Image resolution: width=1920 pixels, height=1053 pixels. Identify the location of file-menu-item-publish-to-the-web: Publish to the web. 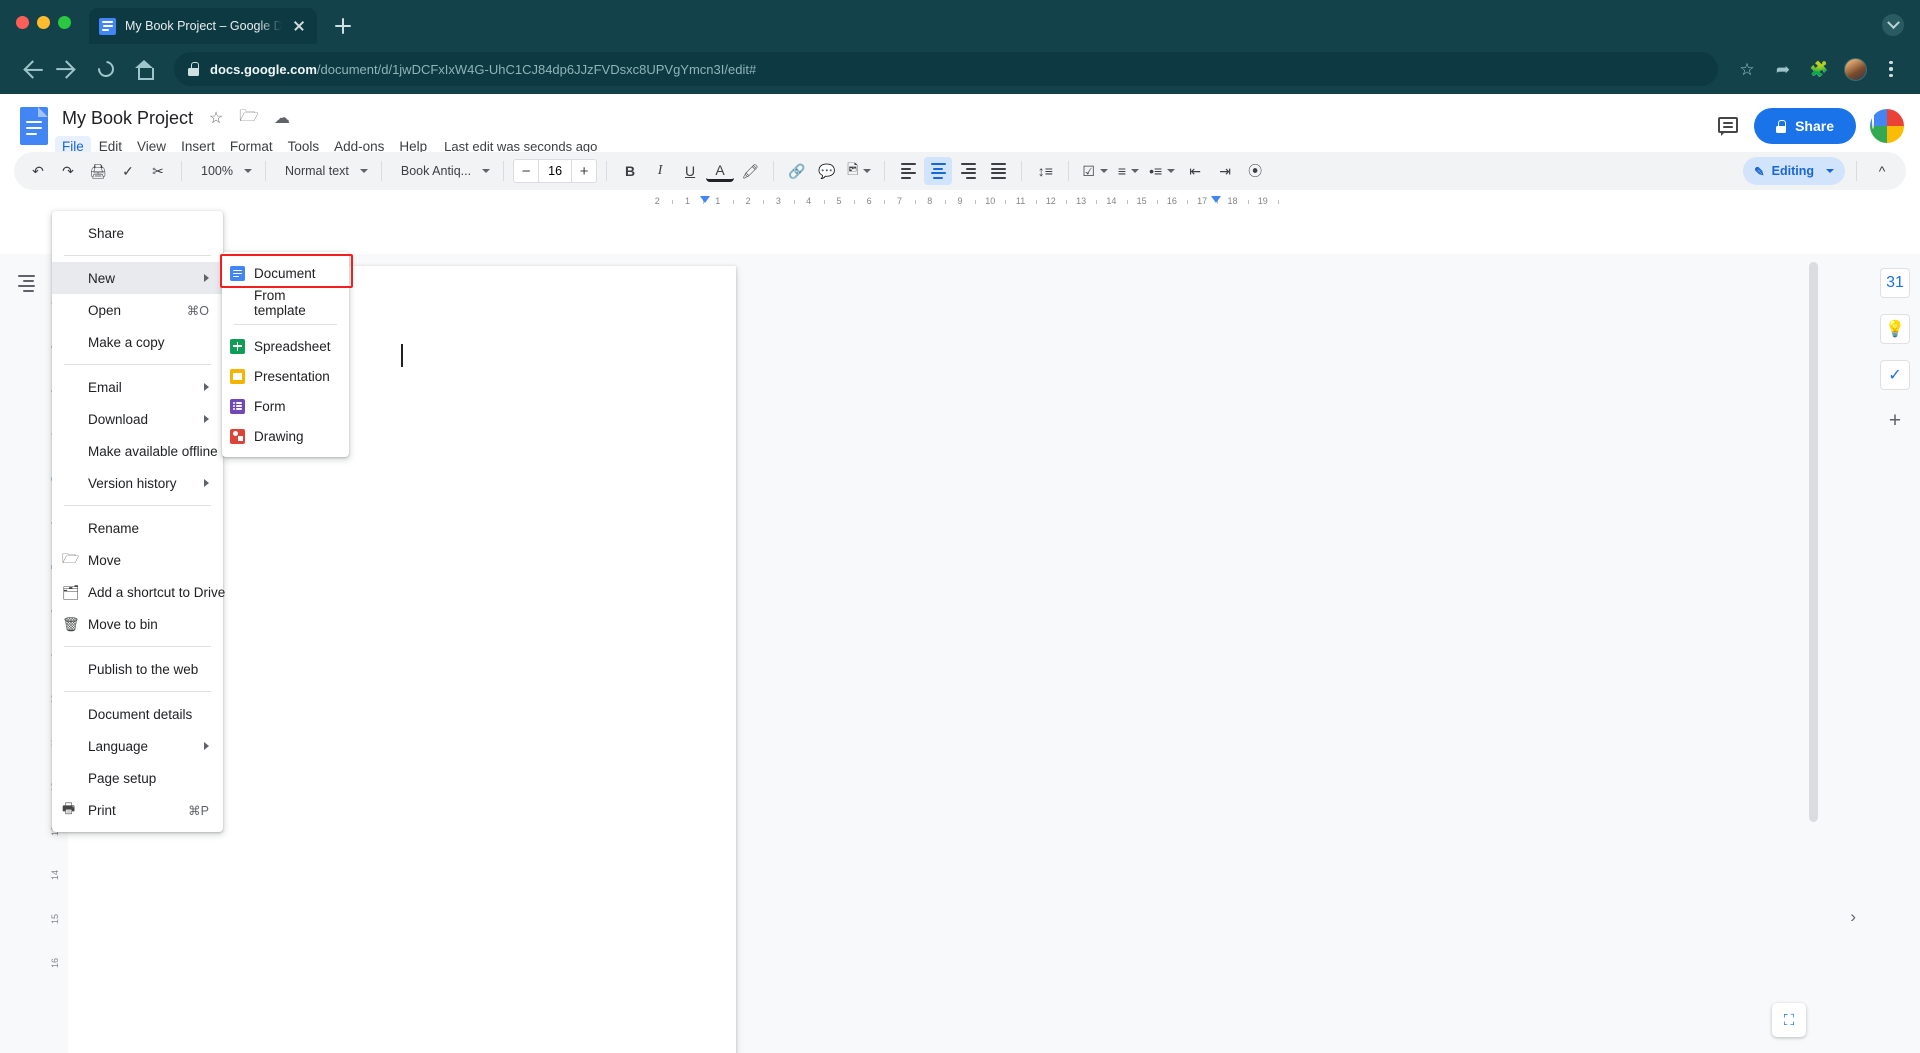
(137, 669).